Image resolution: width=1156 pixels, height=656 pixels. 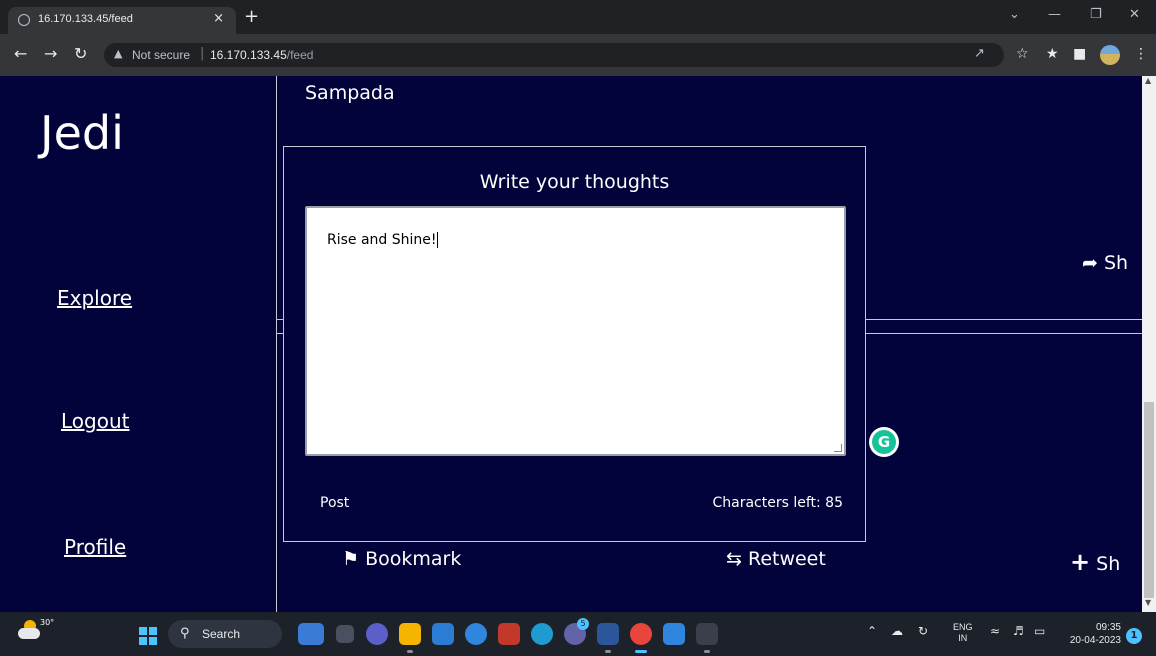 What do you see at coordinates (1052, 54) in the screenshot?
I see `extensions-icon: ★` at bounding box center [1052, 54].